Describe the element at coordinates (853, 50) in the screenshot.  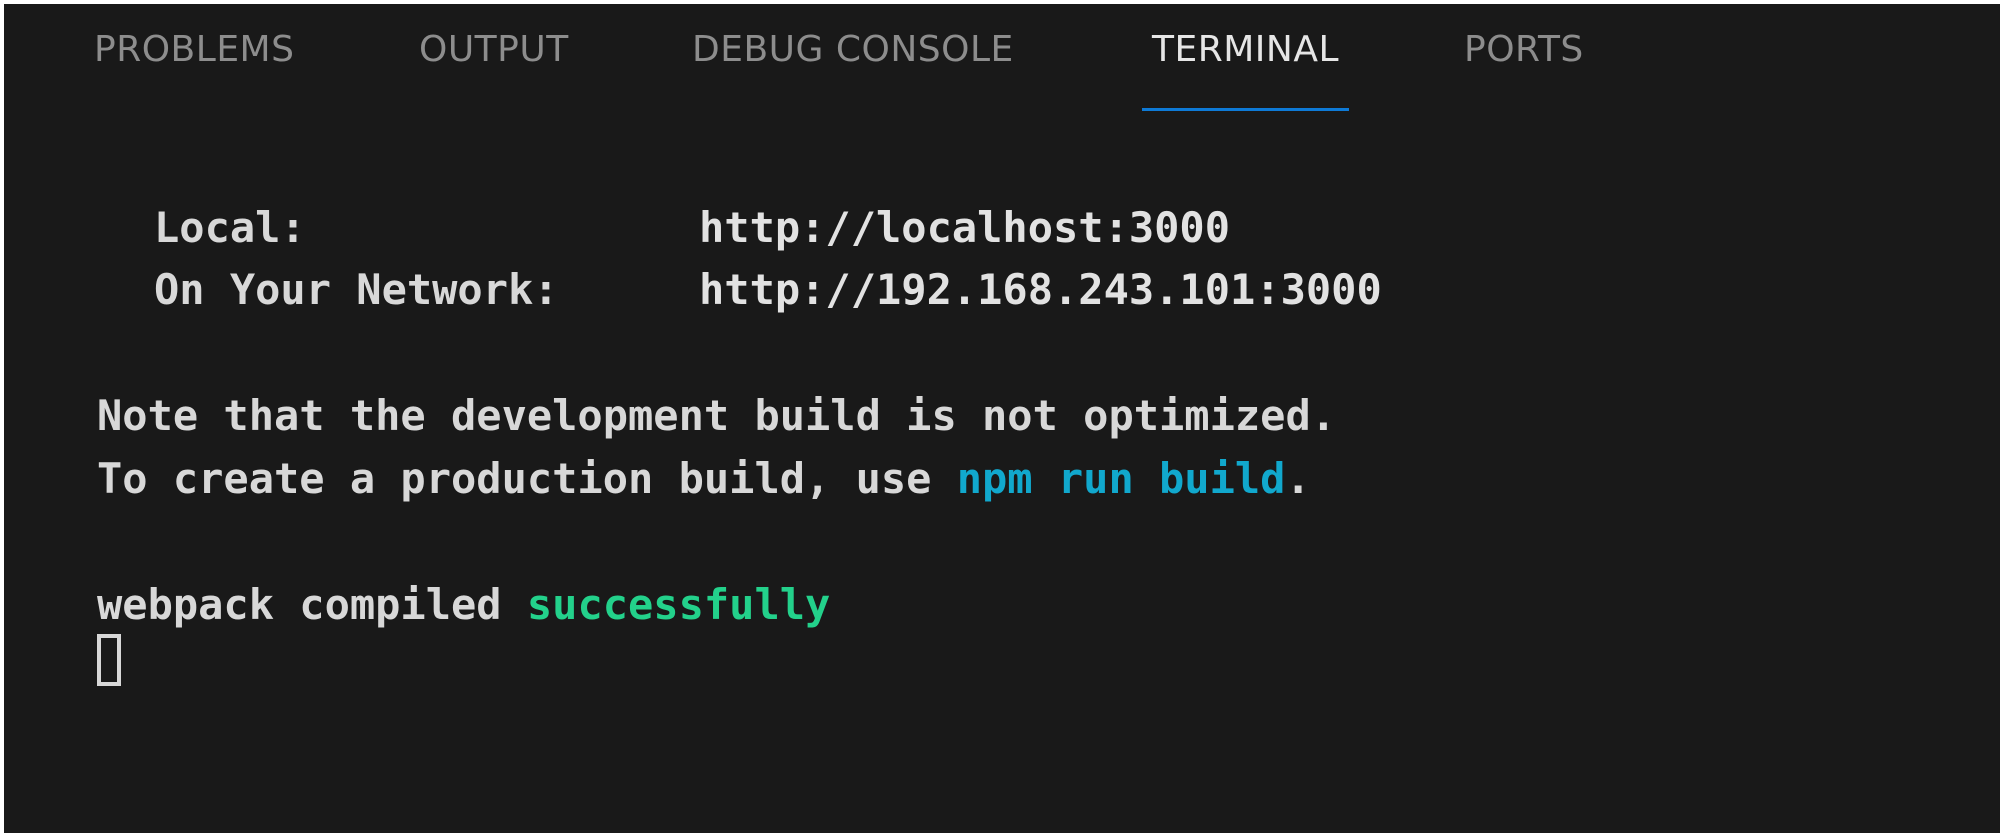
I see `tab-debug-console: DEBUG CONSOLE` at that location.